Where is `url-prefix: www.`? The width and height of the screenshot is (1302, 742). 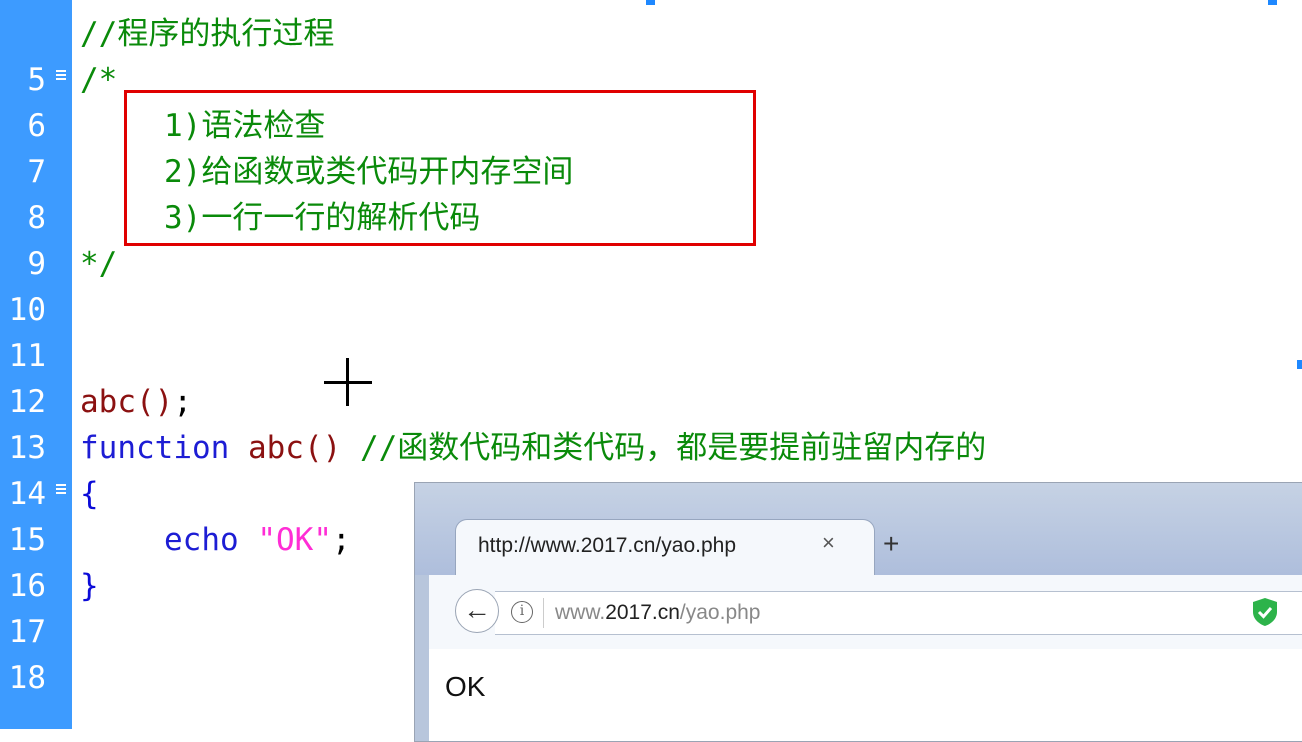 url-prefix: www. is located at coordinates (580, 612).